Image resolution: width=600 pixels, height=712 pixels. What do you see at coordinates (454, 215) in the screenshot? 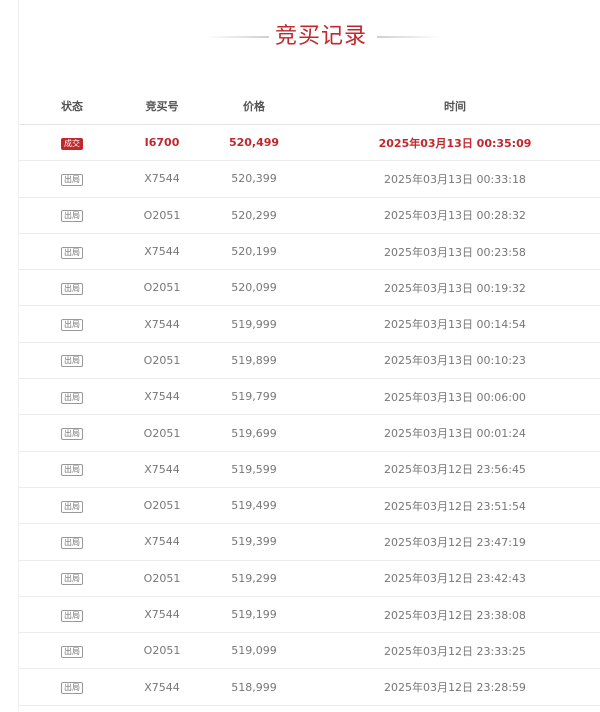
I see `time-cell: 2025年03月13日 00:28:32` at bounding box center [454, 215].